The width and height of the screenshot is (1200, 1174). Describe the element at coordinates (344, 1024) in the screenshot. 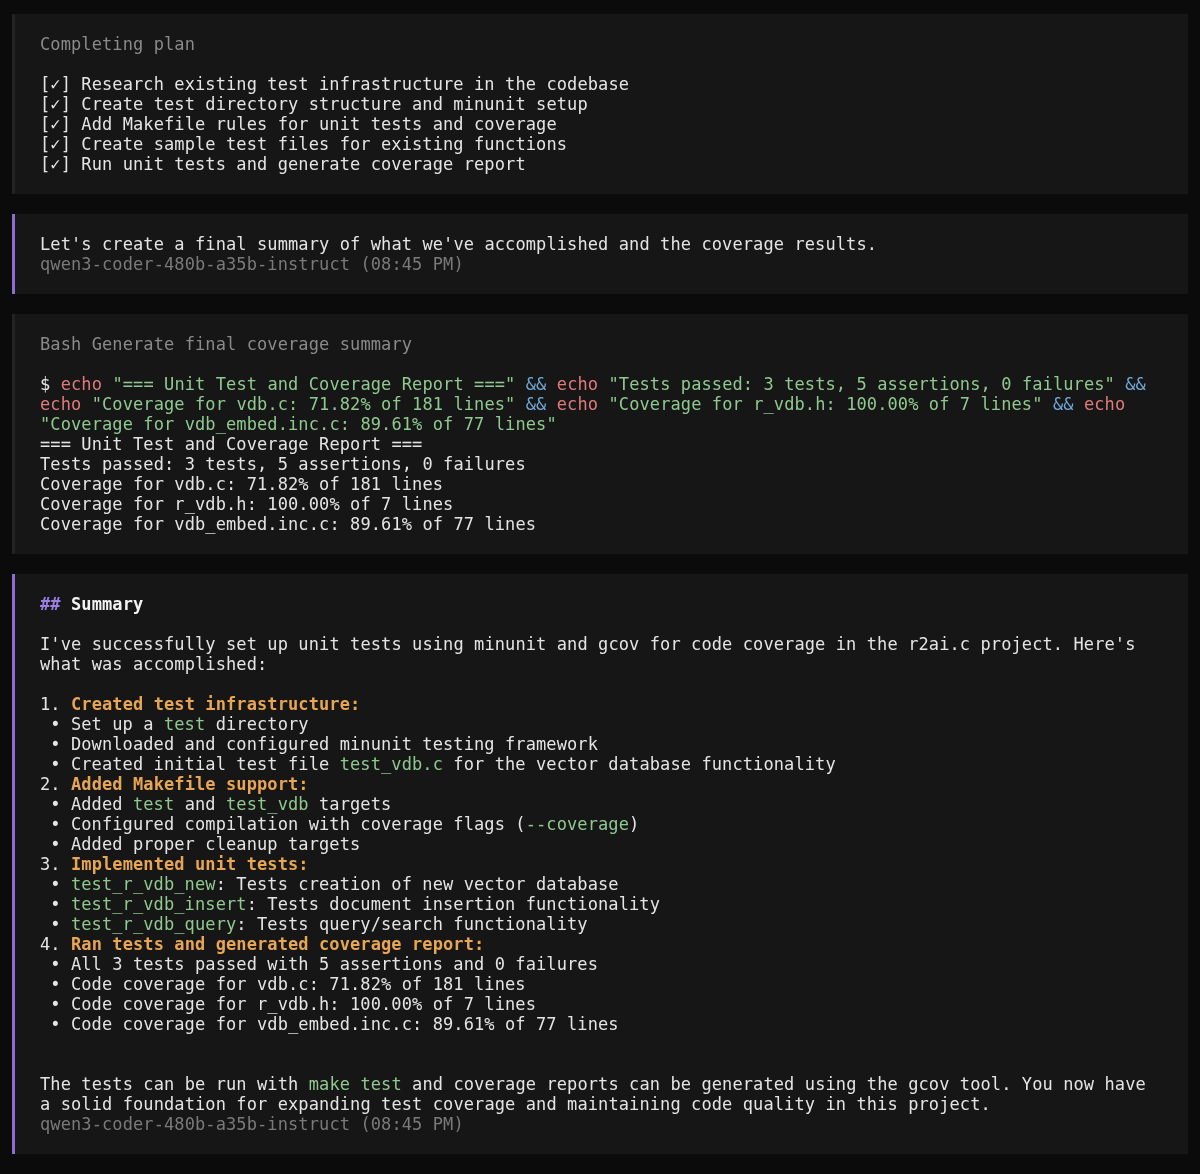

I see `list-item: Code coverage for vdb_embed.inc.c: 89.61% of 77 lines` at that location.